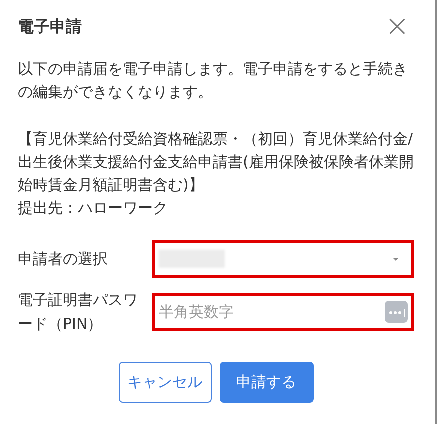 The width and height of the screenshot is (439, 424). What do you see at coordinates (397, 27) in the screenshot?
I see `close-button: ×` at bounding box center [397, 27].